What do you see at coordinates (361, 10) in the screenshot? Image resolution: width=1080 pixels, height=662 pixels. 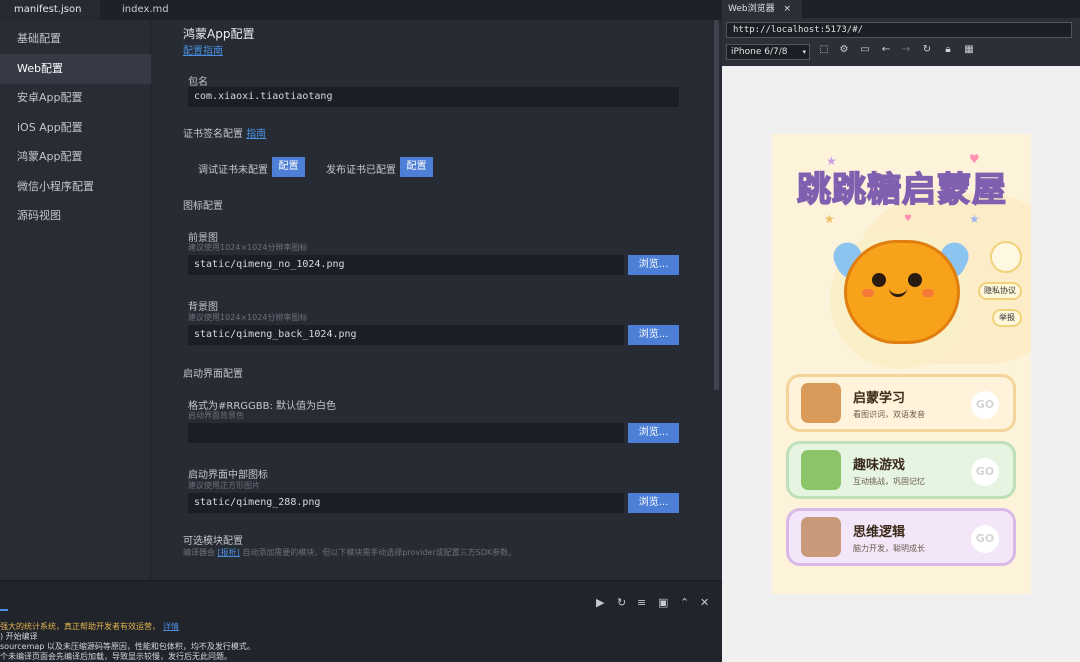 I see `editor-tab-bar: manifest.json index.md` at bounding box center [361, 10].